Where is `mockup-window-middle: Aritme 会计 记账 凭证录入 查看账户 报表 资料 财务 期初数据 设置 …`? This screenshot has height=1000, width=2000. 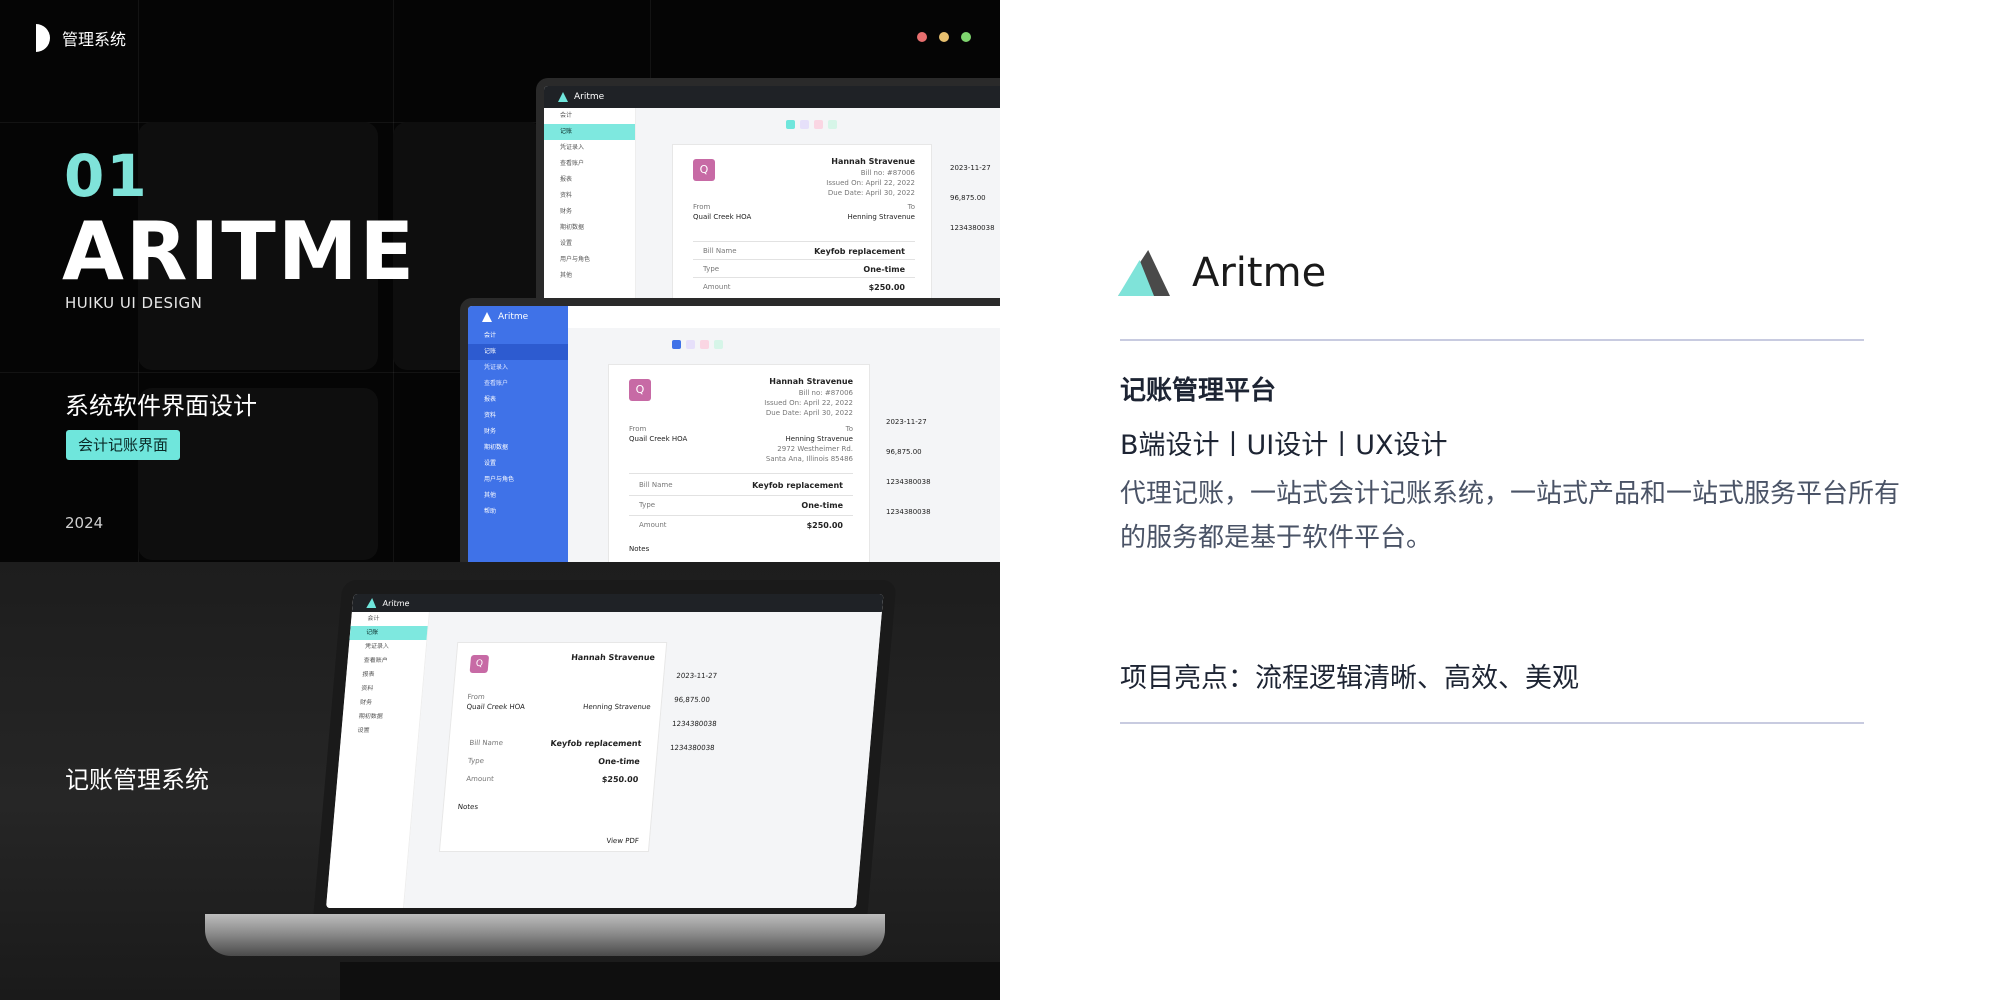
mockup-window-middle: Aritme 会计 记账 凭证录入 查看账户 报表 资料 财务 期初数据 设置 … is located at coordinates (730, 430).